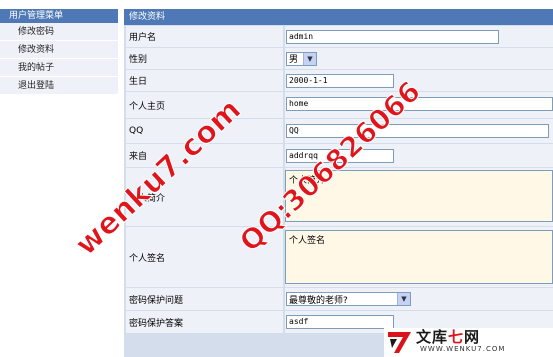 This screenshot has width=553, height=357. I want to click on homepage-cell: home, so click(419, 105).